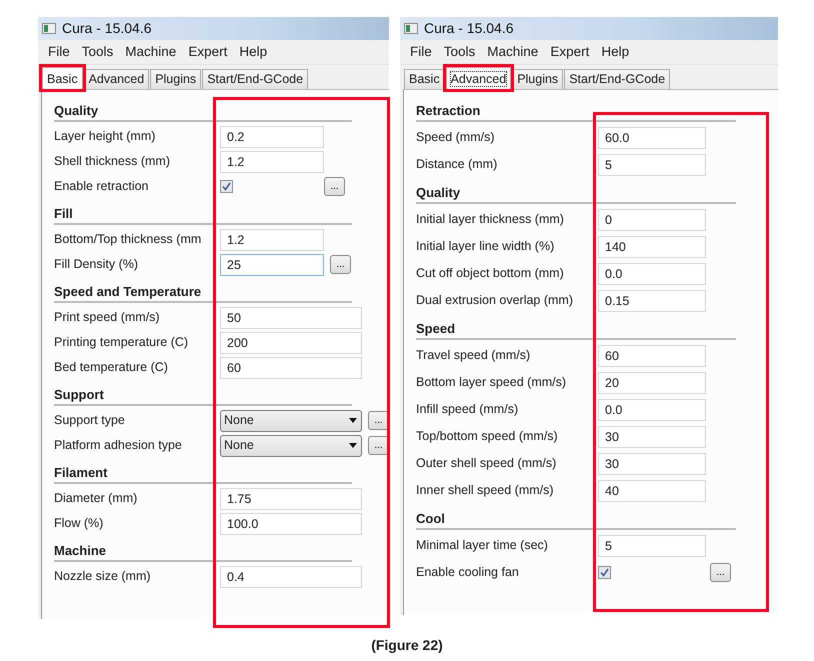  What do you see at coordinates (203, 396) in the screenshot?
I see `section-heading: Support` at bounding box center [203, 396].